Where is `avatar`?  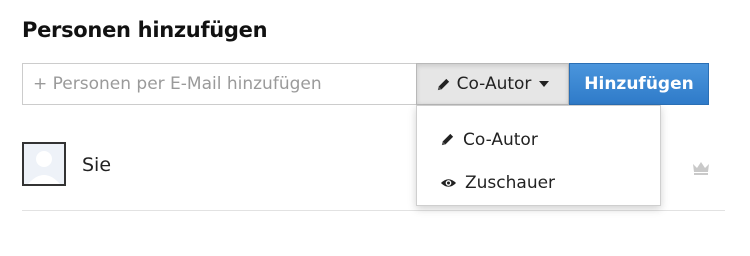
avatar is located at coordinates (44, 164).